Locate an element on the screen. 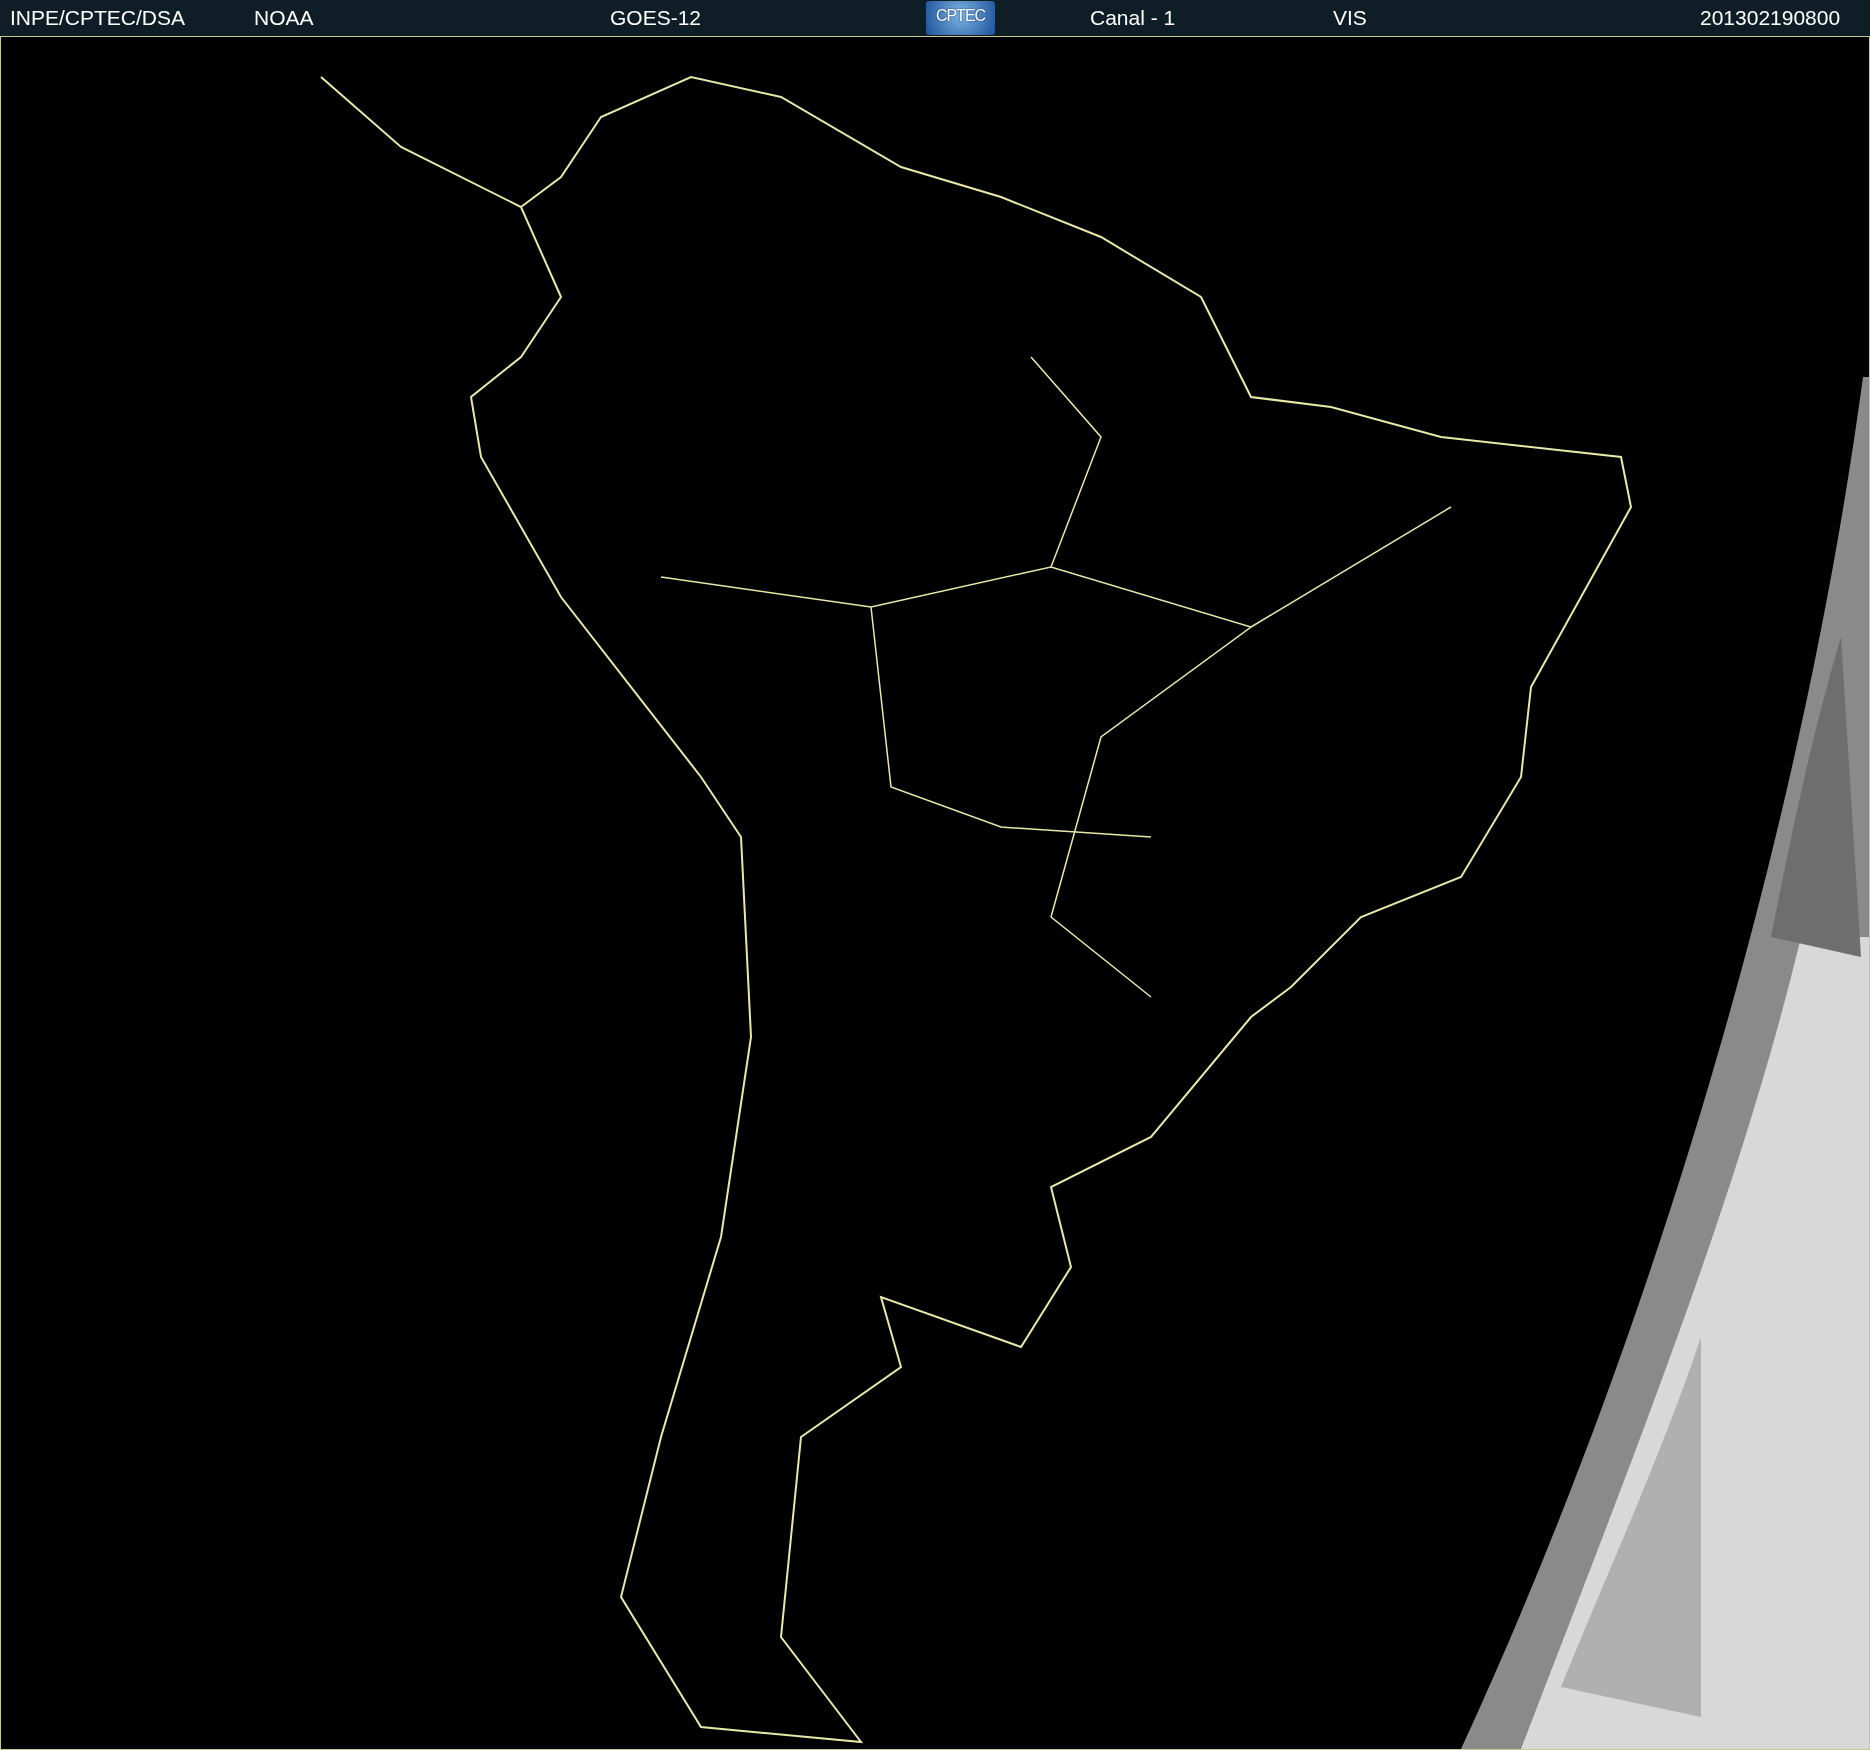 This screenshot has height=1750, width=1870. logo: CPTEC is located at coordinates (960, 18).